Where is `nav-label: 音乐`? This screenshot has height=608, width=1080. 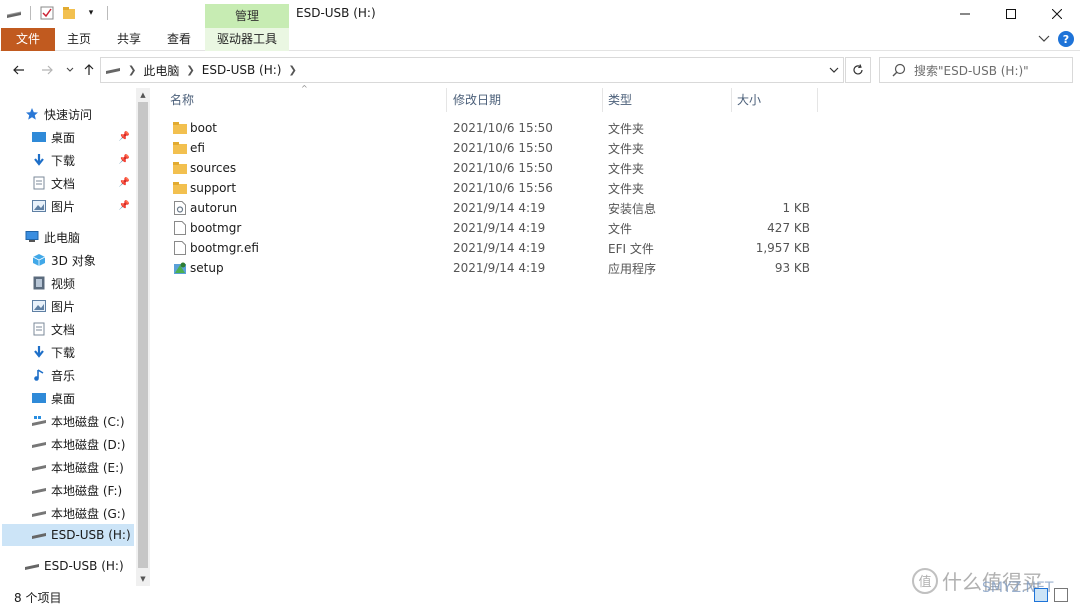 nav-label: 音乐 is located at coordinates (63, 375).